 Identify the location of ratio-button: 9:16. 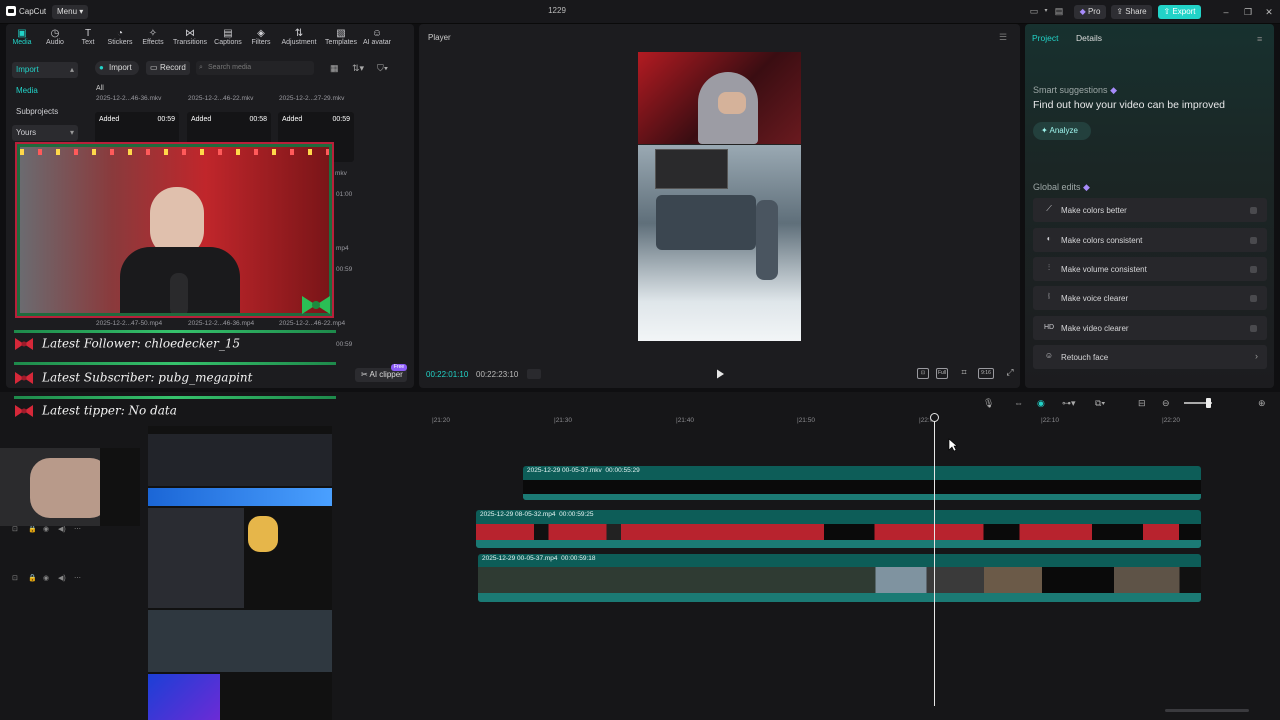
(986, 373).